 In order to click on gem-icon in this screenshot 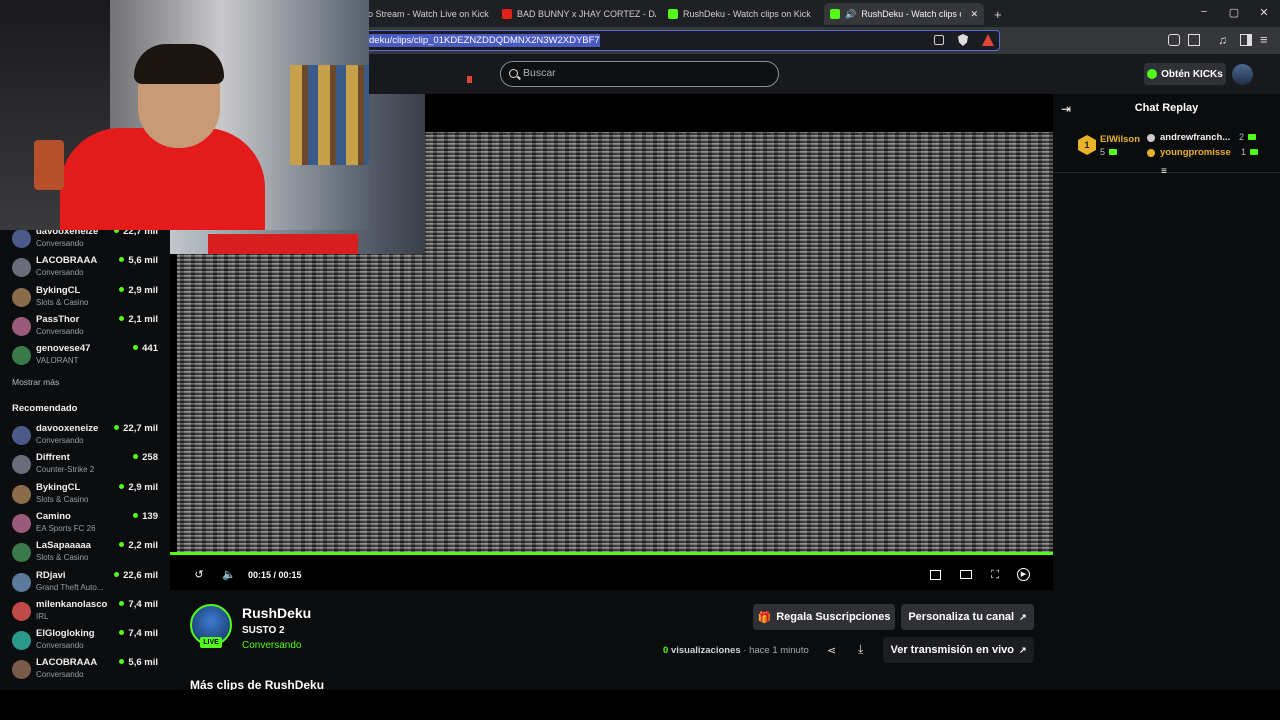, I will do `click(1252, 137)`.